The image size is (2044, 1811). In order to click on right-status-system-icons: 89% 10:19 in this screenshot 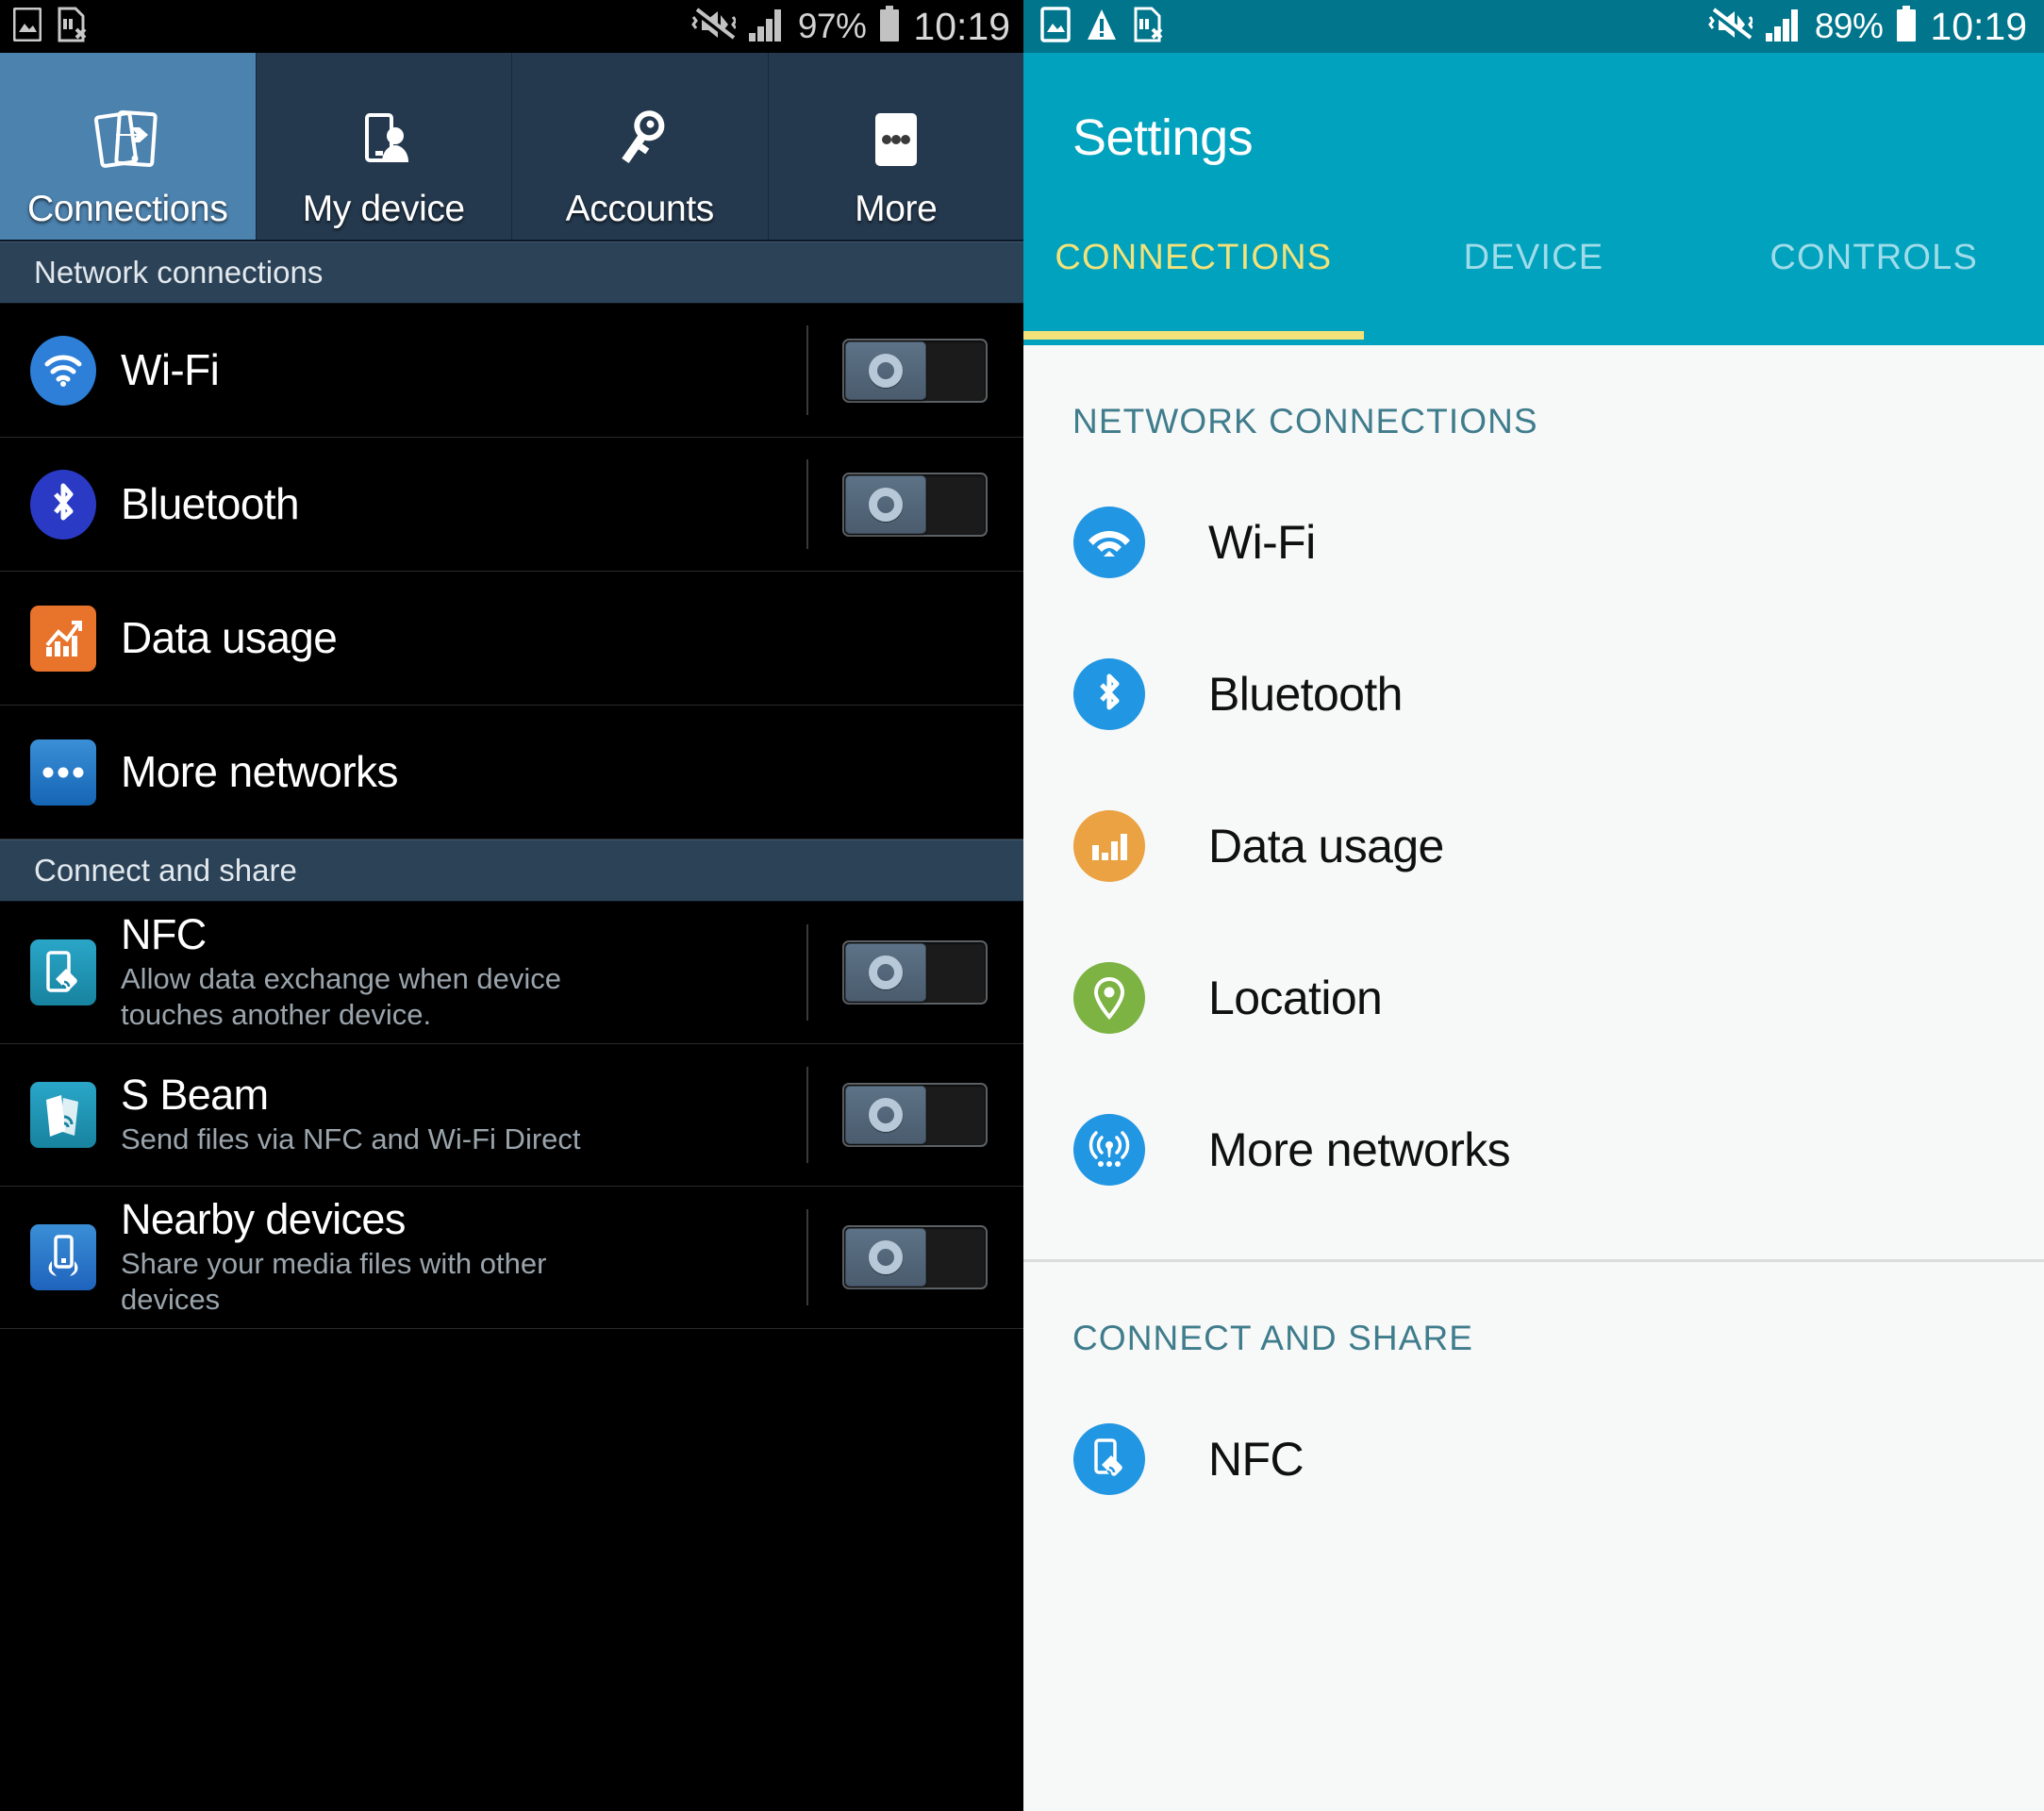, I will do `click(1867, 27)`.